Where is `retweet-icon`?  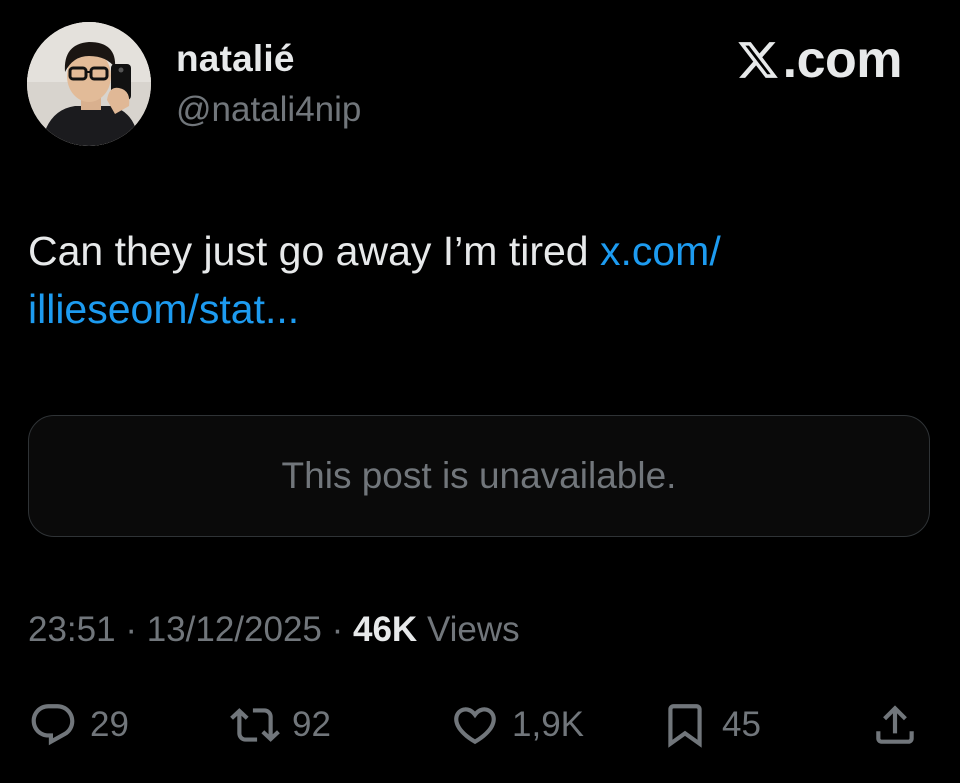
retweet-icon is located at coordinates (255, 725).